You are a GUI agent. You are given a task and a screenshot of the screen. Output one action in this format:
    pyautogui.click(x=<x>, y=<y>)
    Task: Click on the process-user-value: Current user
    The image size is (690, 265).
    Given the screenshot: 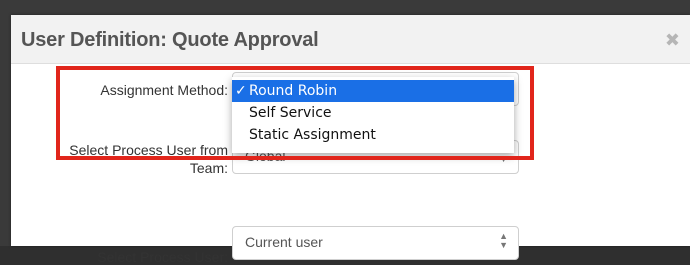 What is the action you would take?
    pyautogui.click(x=284, y=242)
    